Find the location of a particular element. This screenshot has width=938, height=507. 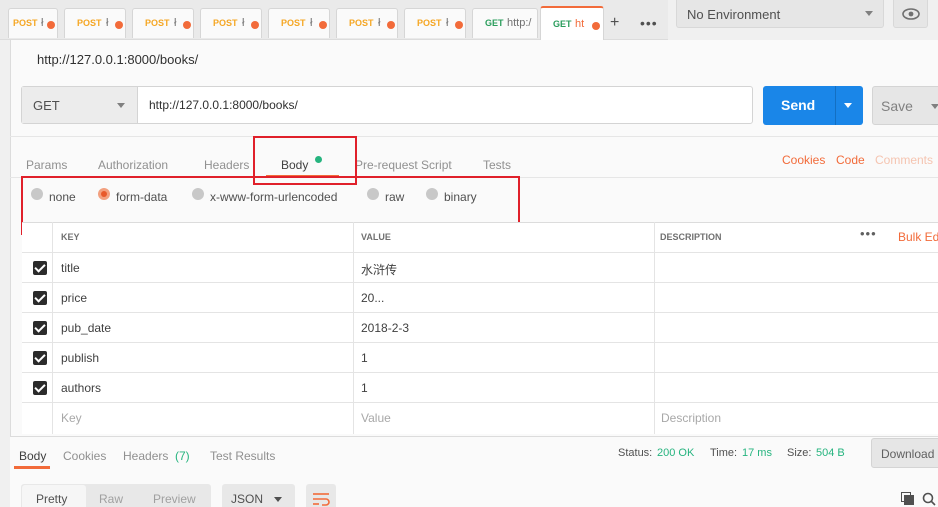

cookies-link: Cookies is located at coordinates (803, 160).